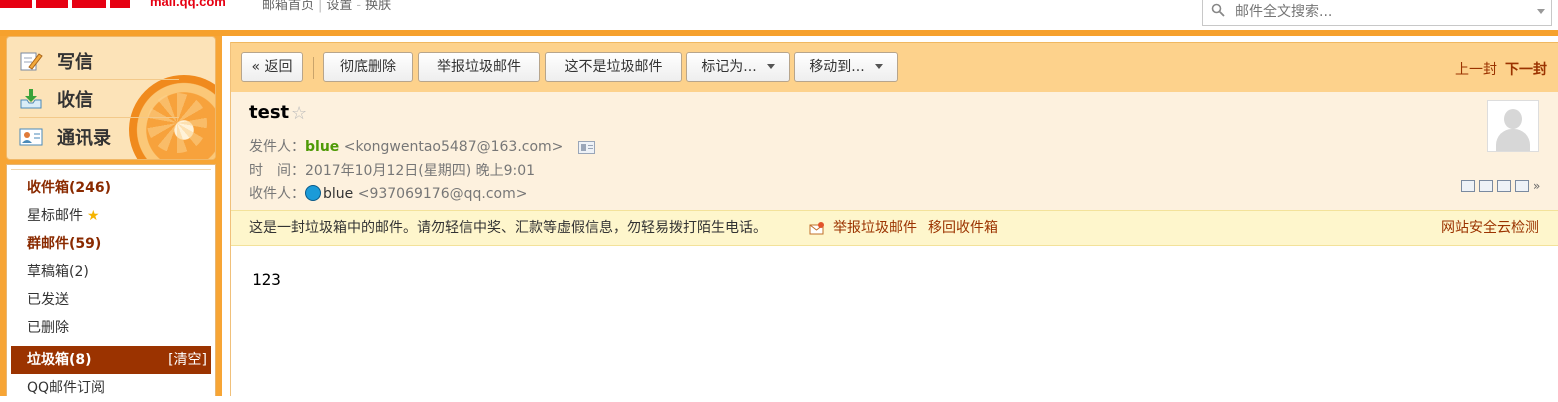  Describe the element at coordinates (779, 33) in the screenshot. I see `header-divider` at that location.